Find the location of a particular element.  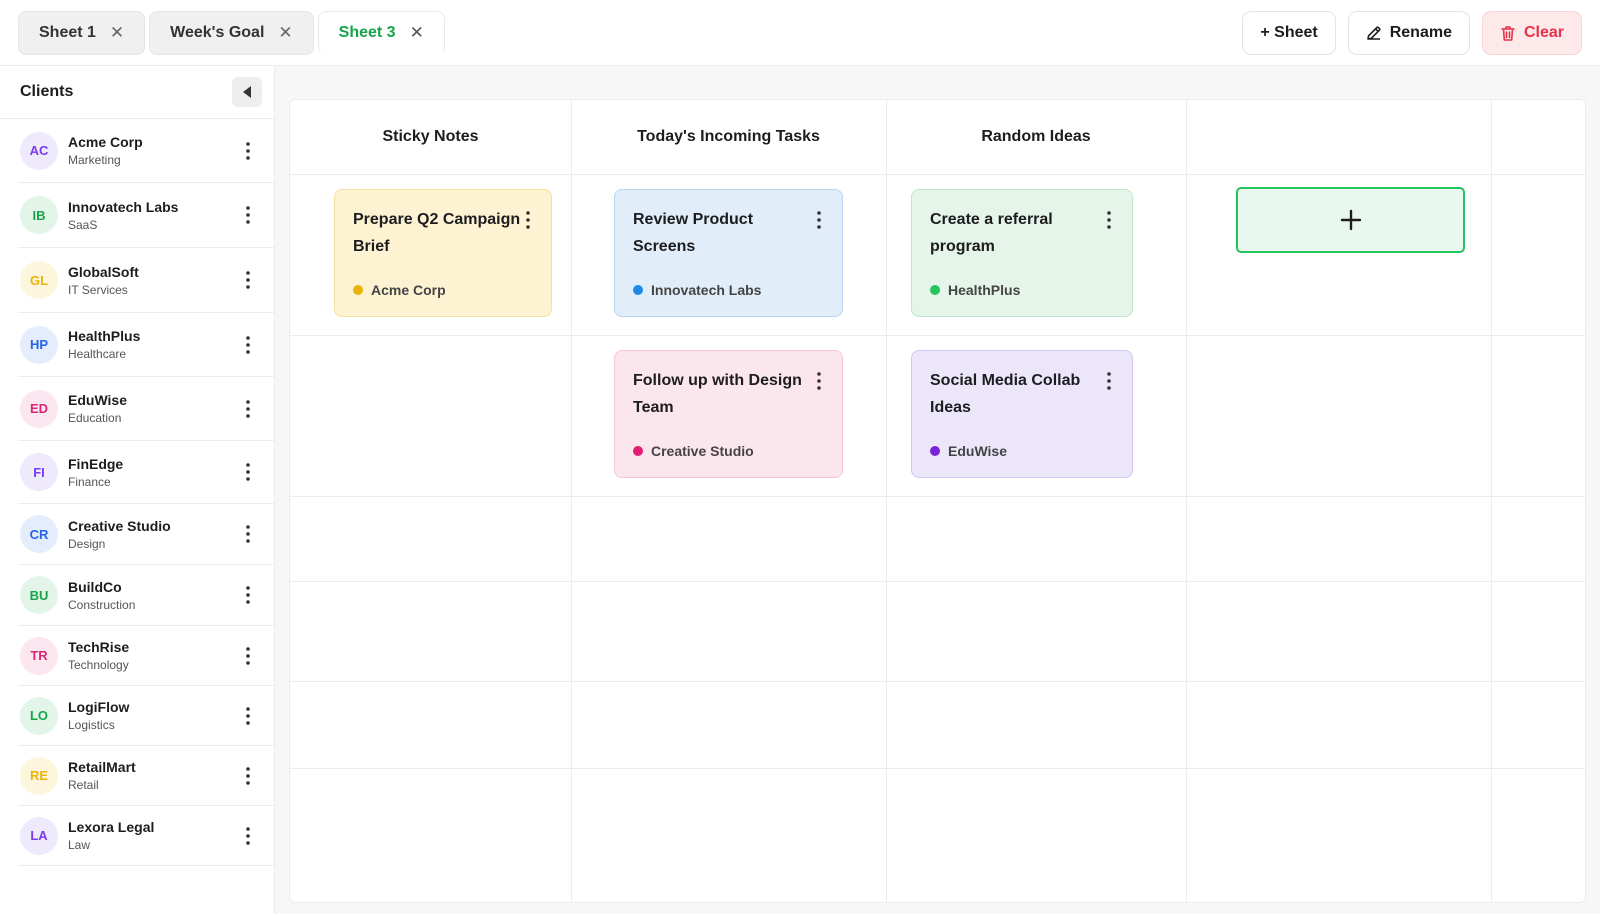

column-header is located at coordinates (1338, 137).